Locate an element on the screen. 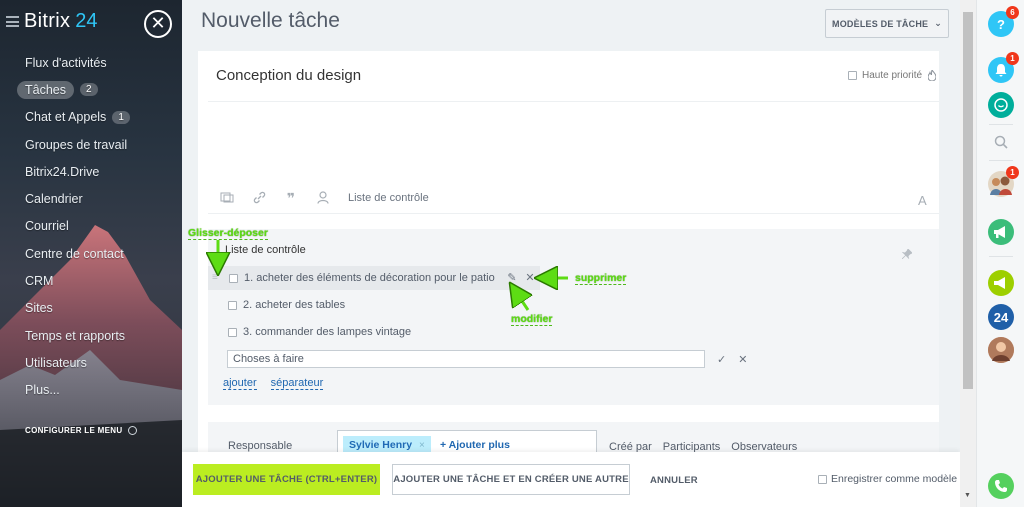 The width and height of the screenshot is (1024, 507). add-separator-link: séparateur is located at coordinates (297, 383).